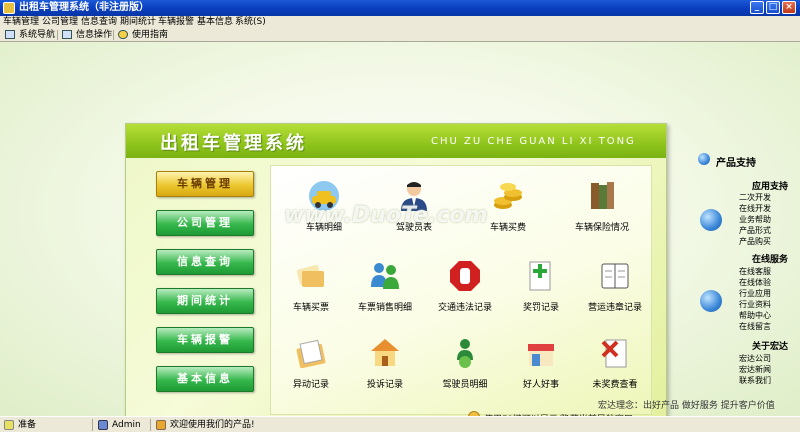  What do you see at coordinates (602, 195) in the screenshot?
I see `books-icon` at bounding box center [602, 195].